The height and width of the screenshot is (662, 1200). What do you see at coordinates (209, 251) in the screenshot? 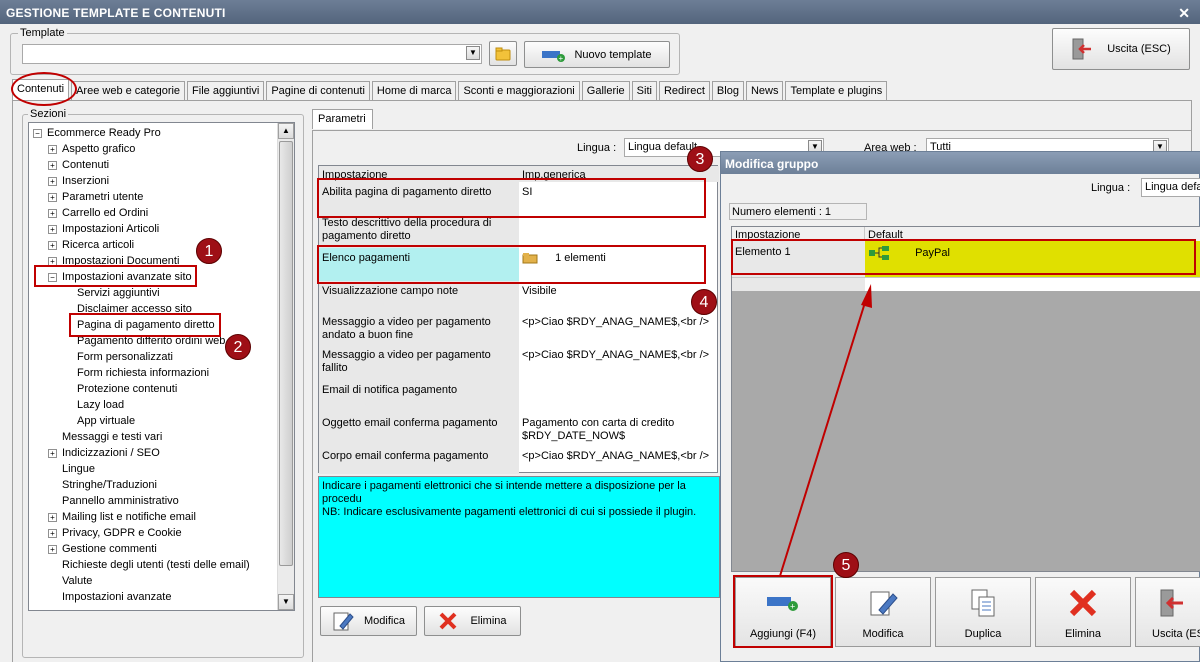
I see `step-badge-1: 1` at bounding box center [209, 251].